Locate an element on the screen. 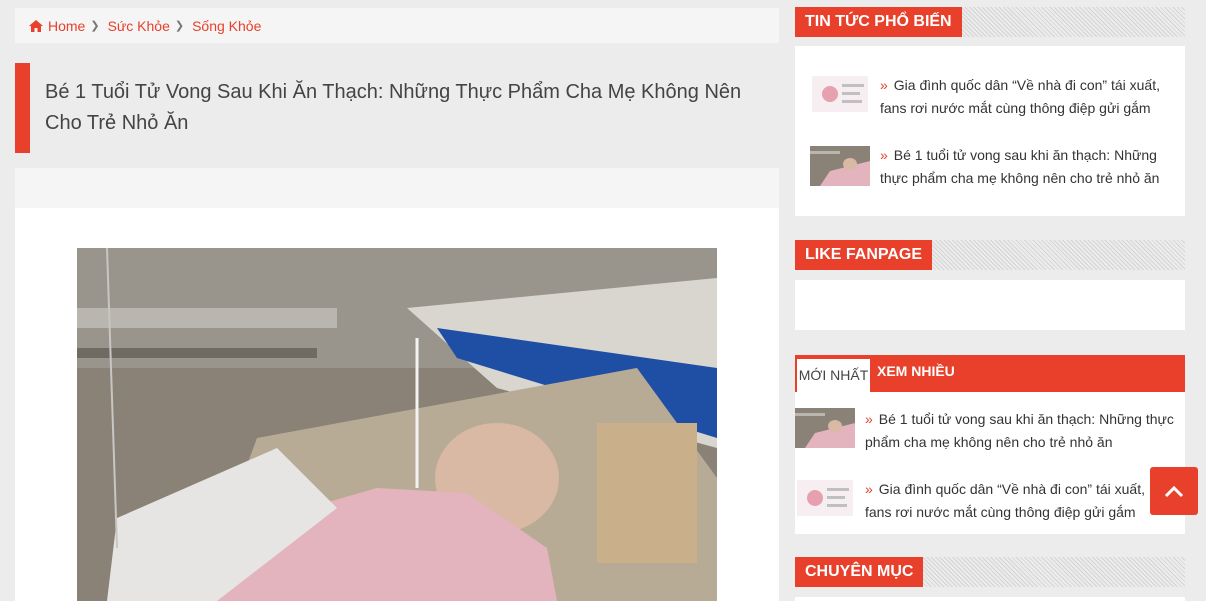 This screenshot has width=1206, height=601. post-tabs: MỚI NHẤT XEM NHIỀU is located at coordinates (990, 373).